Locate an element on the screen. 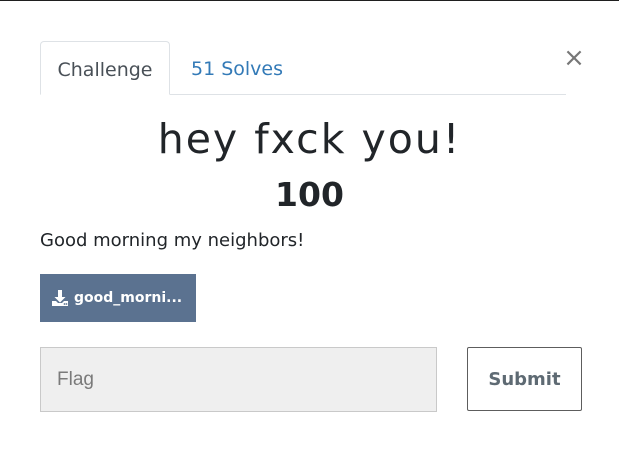  close-icon: × is located at coordinates (574, 58).